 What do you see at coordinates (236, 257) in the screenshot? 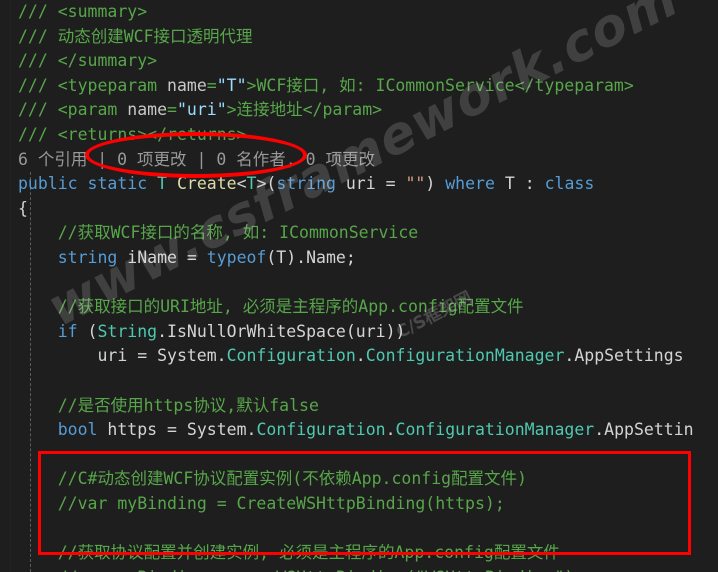
I see `code-token: typeof` at bounding box center [236, 257].